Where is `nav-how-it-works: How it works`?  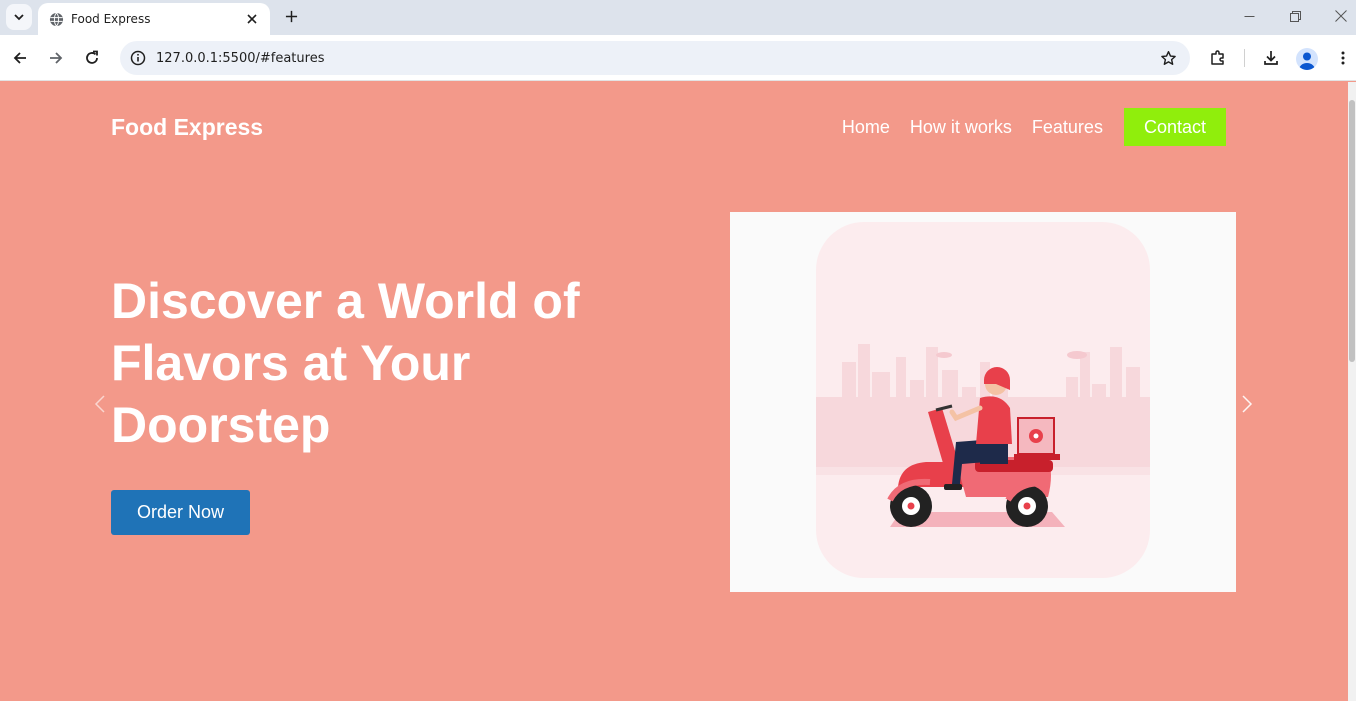 nav-how-it-works: How it works is located at coordinates (961, 127).